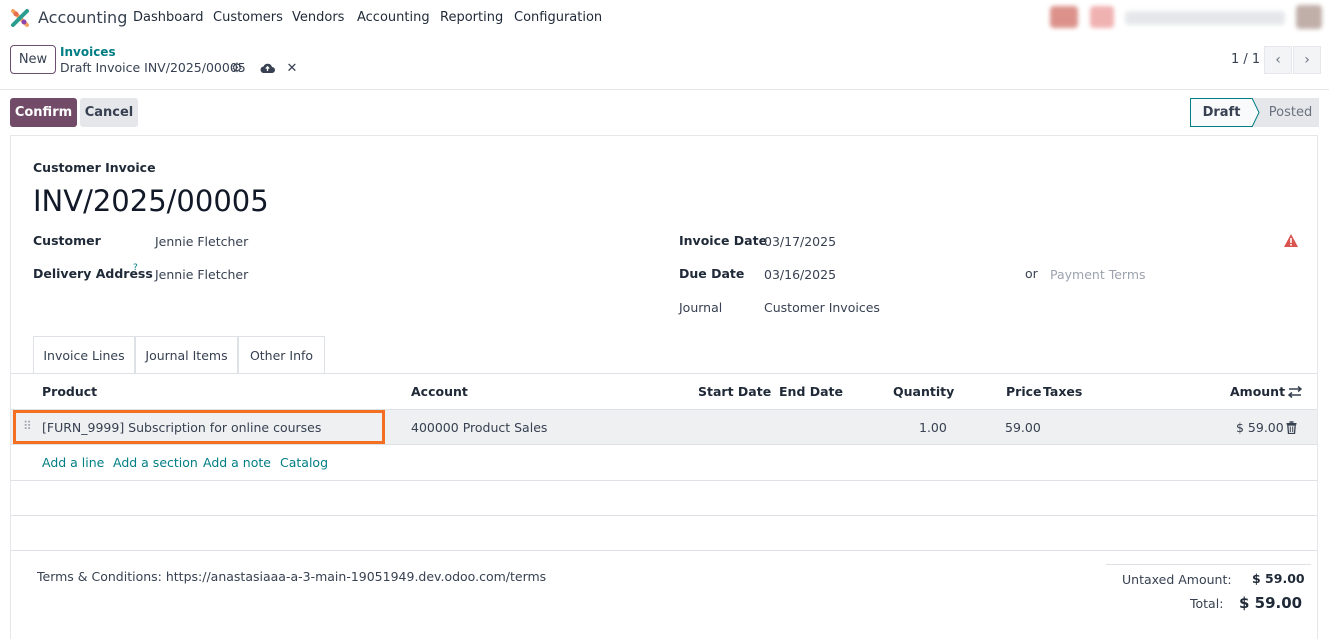 The image size is (1329, 639). What do you see at coordinates (82, 17) in the screenshot?
I see `app-name: Accounting` at bounding box center [82, 17].